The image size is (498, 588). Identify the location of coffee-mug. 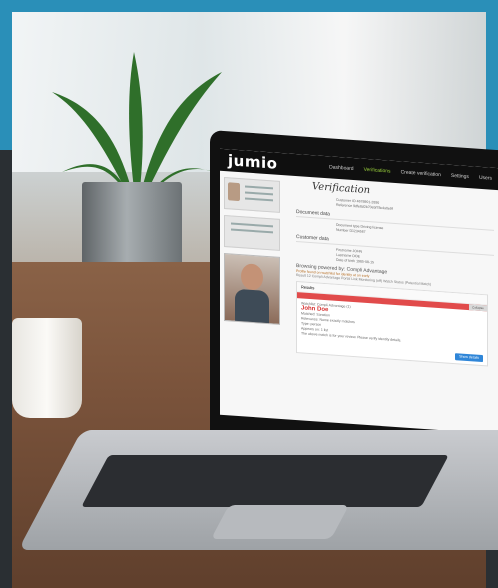
(47, 368).